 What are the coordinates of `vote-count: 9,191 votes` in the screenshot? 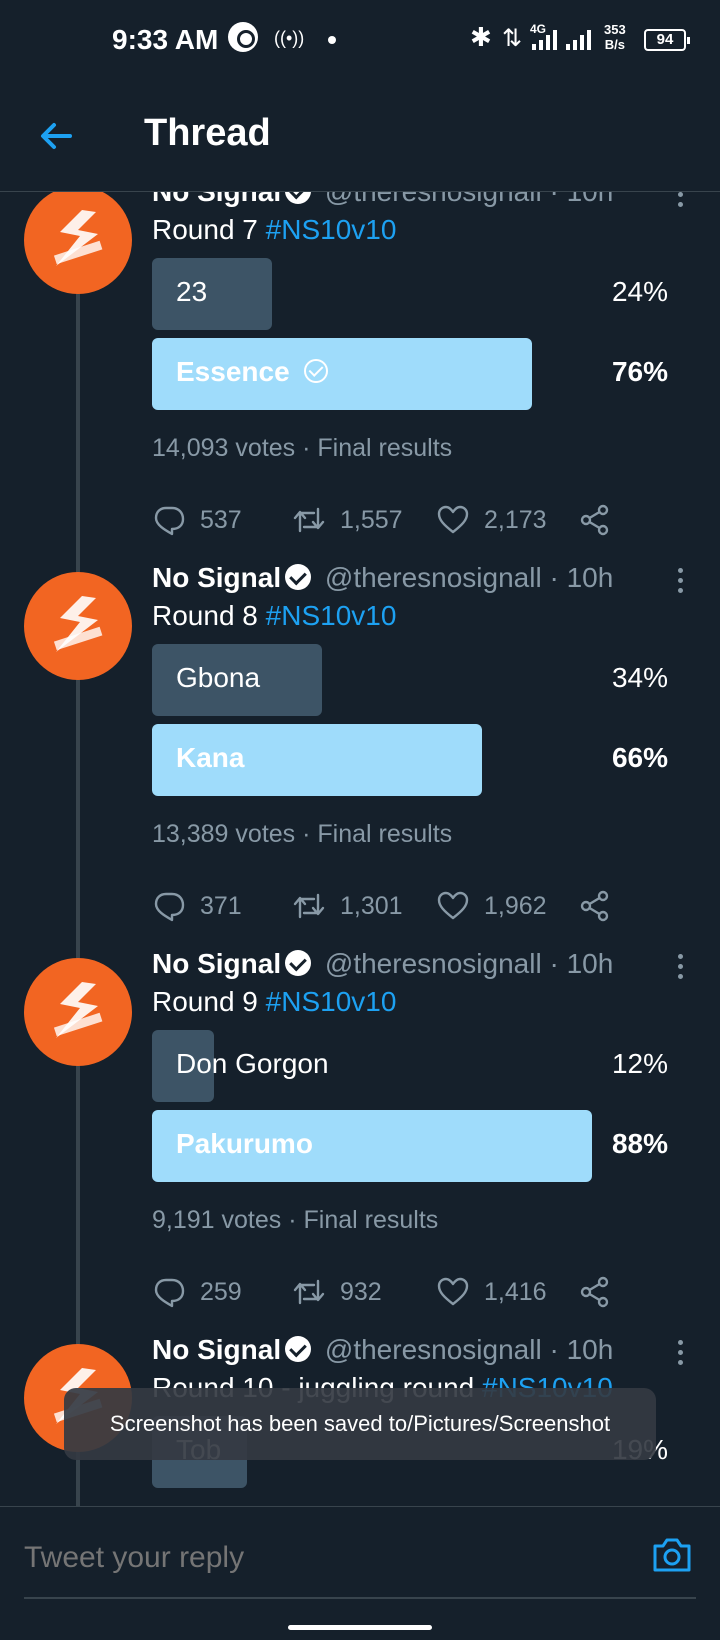 It's located at (217, 1220).